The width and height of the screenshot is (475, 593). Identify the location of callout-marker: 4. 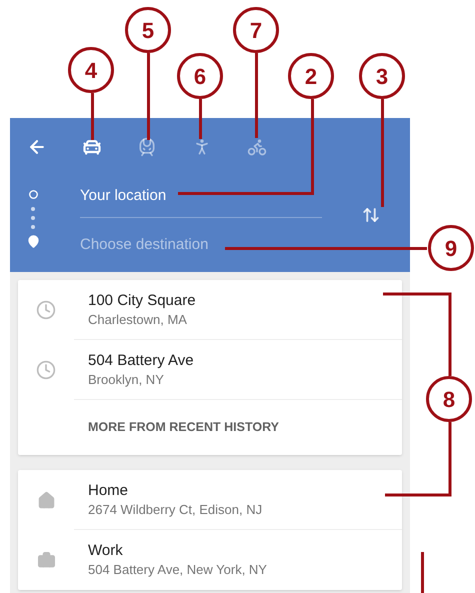
(91, 70).